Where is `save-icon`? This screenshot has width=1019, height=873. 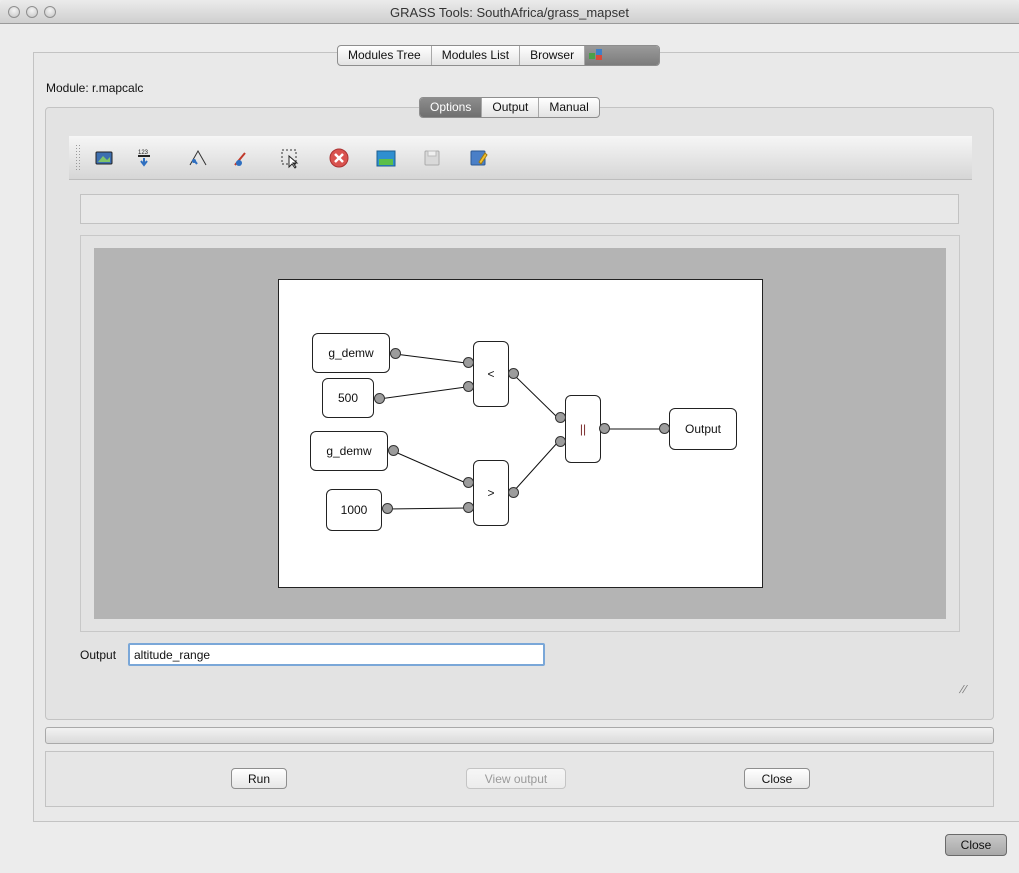 save-icon is located at coordinates (432, 158).